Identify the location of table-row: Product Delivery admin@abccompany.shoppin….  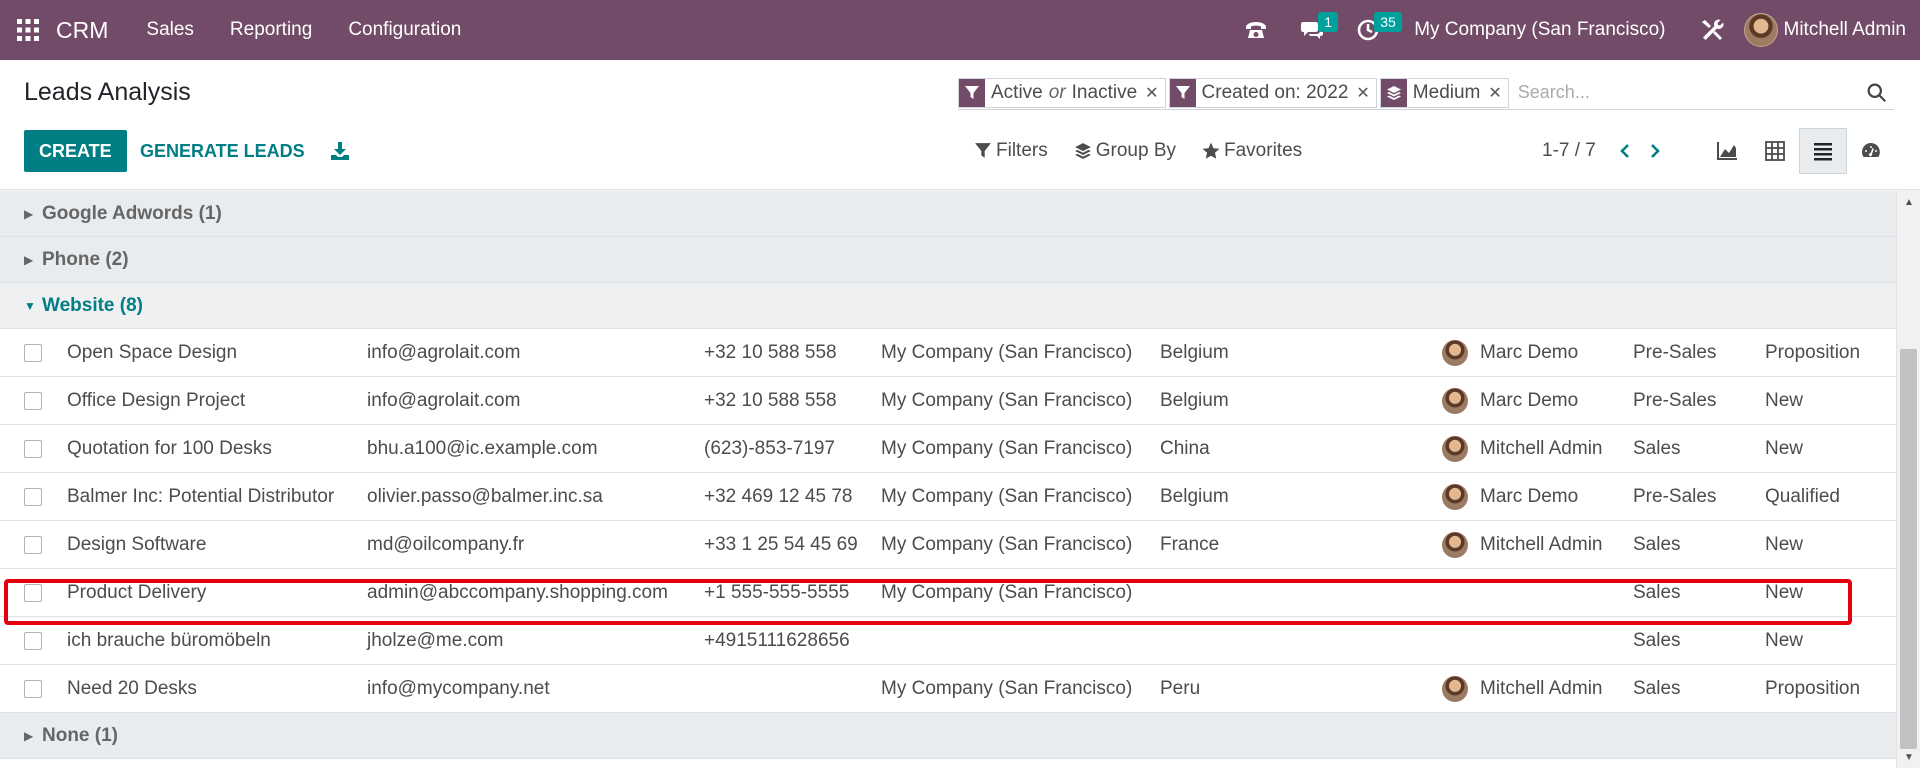
(948, 593).